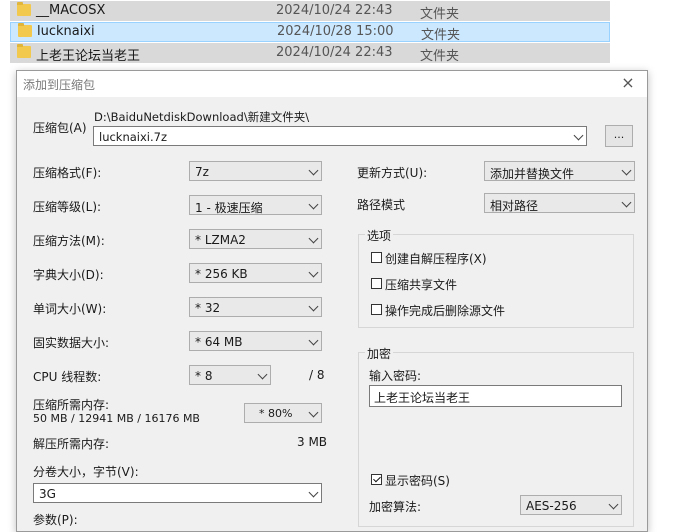  I want to click on dict-label: 字典大小(D):, so click(68, 275).